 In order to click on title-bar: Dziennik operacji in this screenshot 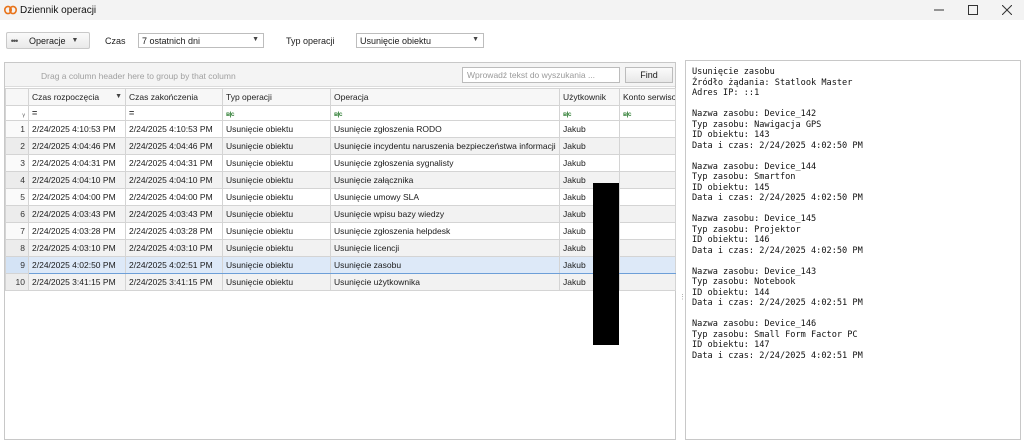, I will do `click(512, 10)`.